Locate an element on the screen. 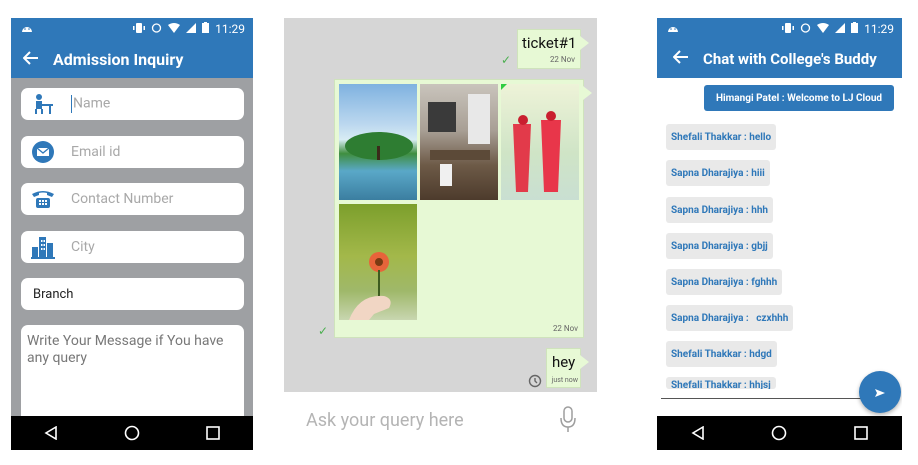  chat-message: Sapna Dharajiya : hiii is located at coordinates (718, 173).